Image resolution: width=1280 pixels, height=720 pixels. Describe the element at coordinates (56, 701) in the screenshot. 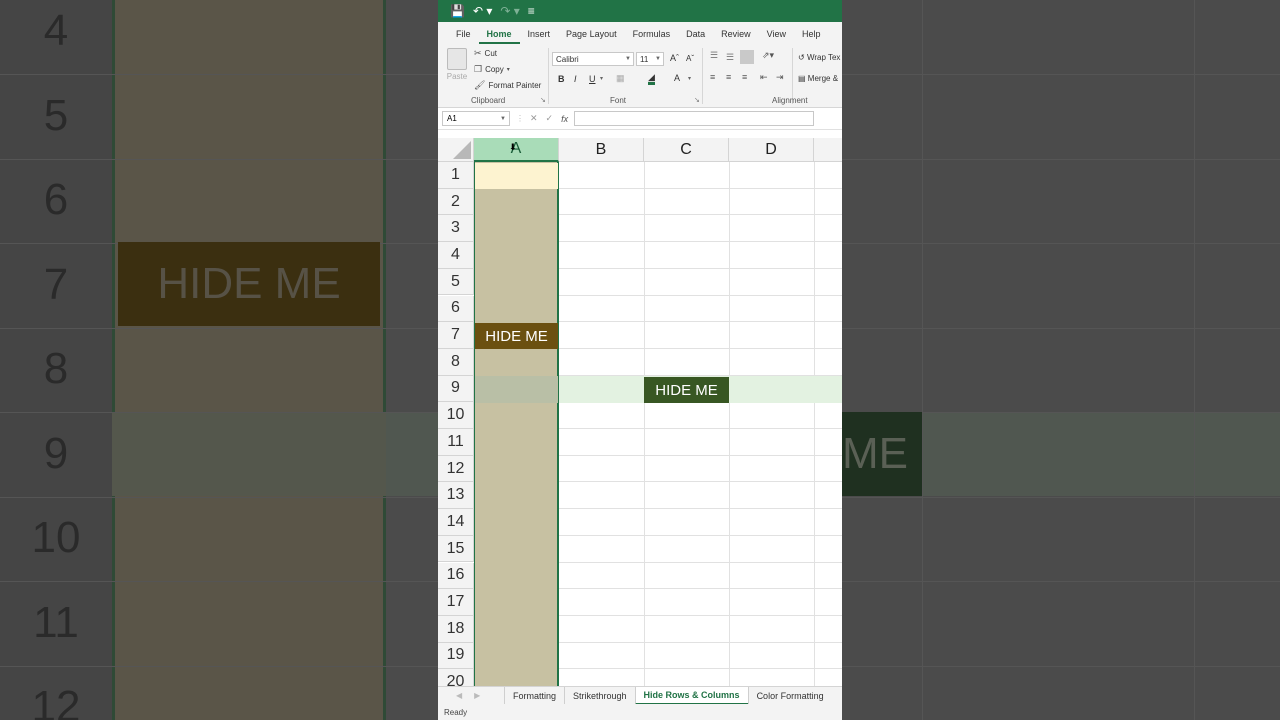

I see `bg-row-number: 12` at that location.